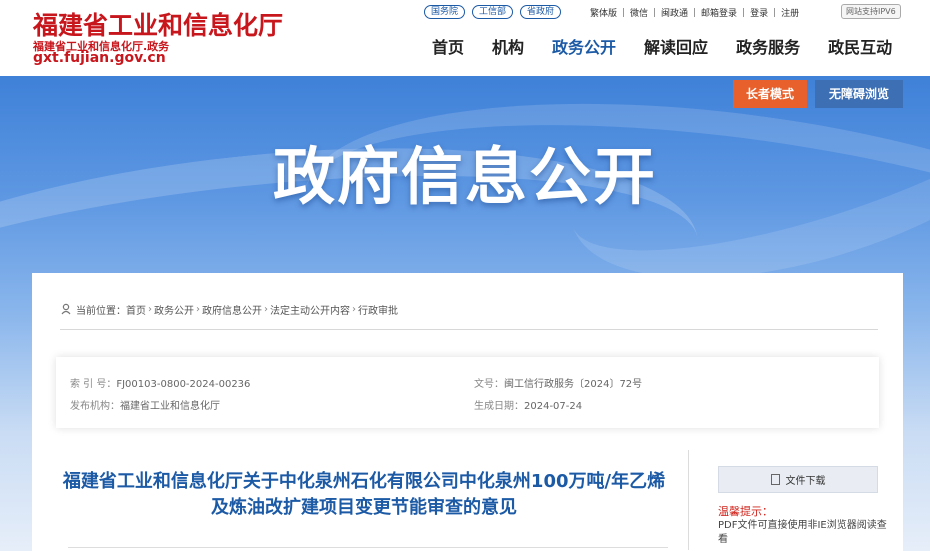 The height and width of the screenshot is (551, 930). Describe the element at coordinates (603, 12) in the screenshot. I see `util-traditional-chinese: 繁体版` at that location.